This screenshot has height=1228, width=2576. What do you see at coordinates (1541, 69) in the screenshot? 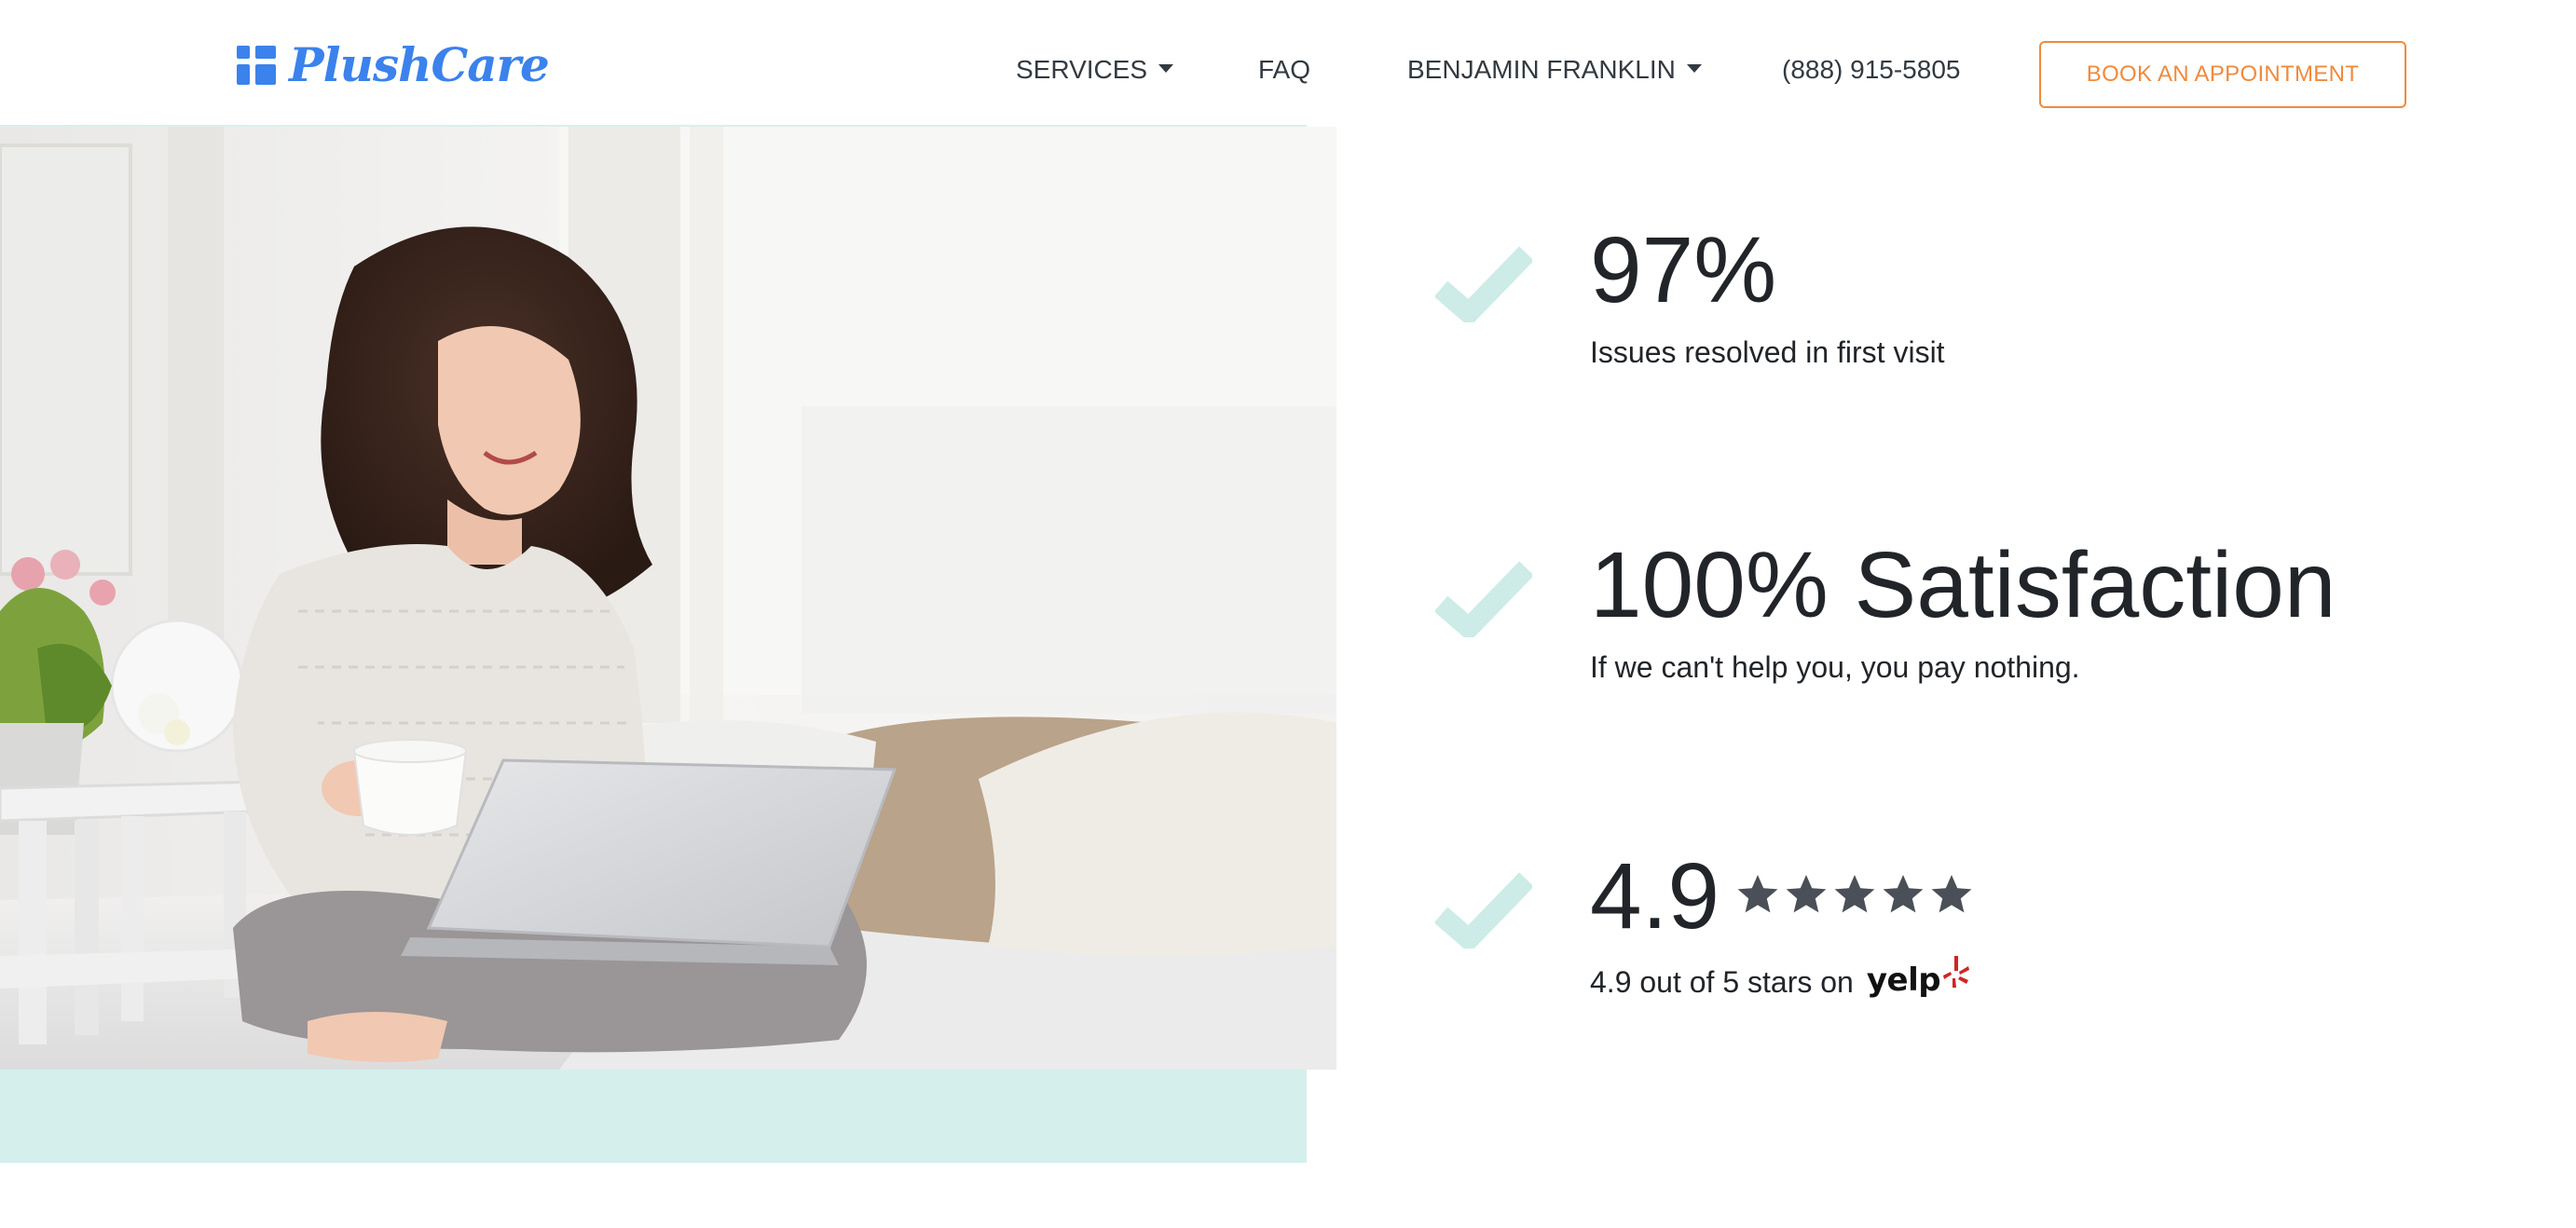
I see `nav-user-label: BENJAMIN FRANKLIN` at bounding box center [1541, 69].